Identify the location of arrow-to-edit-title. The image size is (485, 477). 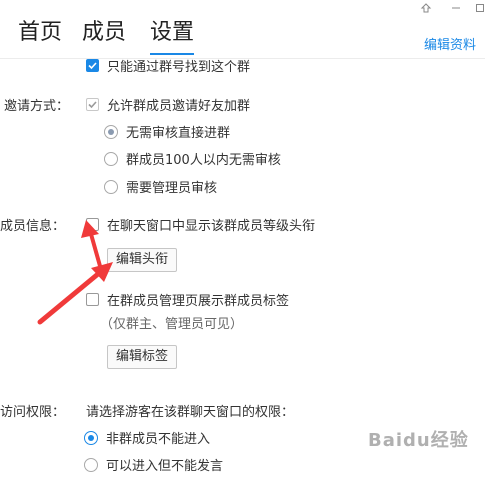
(75, 293).